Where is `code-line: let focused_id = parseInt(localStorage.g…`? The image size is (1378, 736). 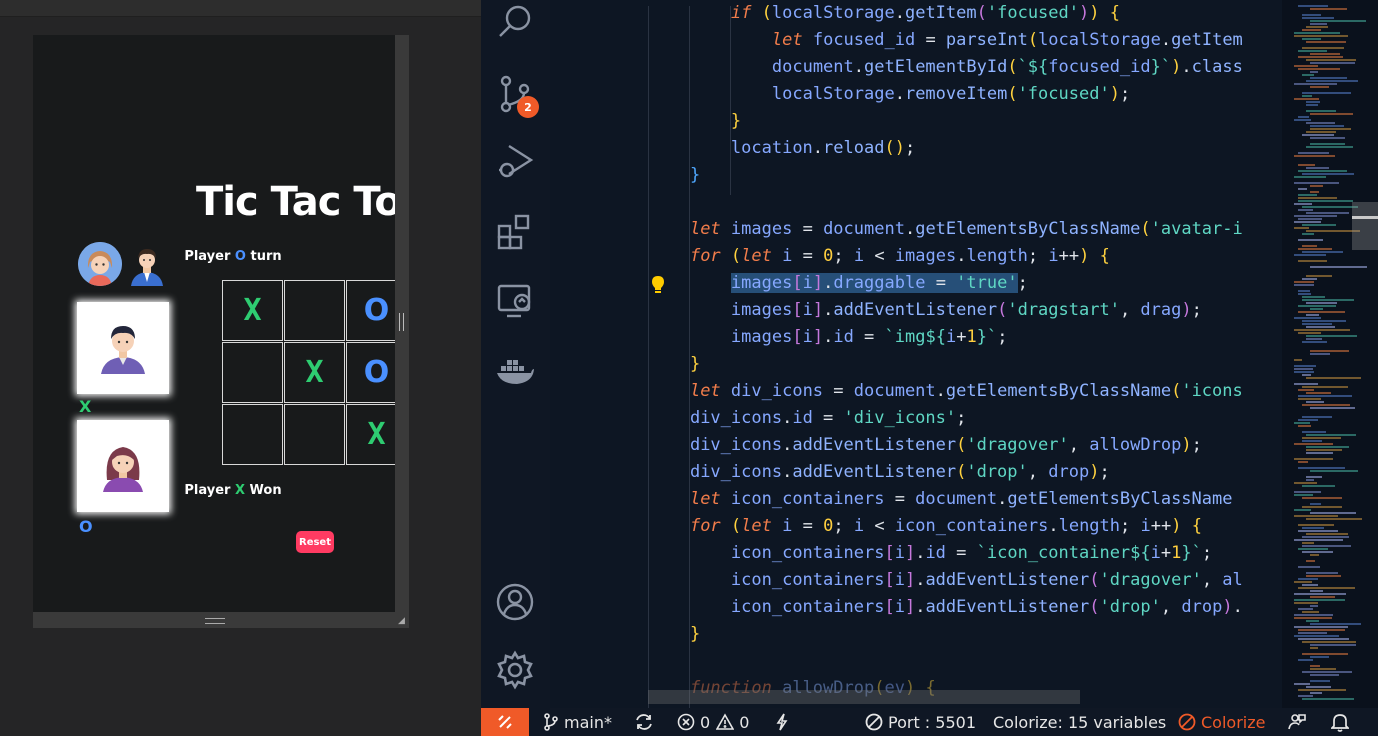 code-line: let focused_id = parseInt(localStorage.g… is located at coordinates (1007, 40).